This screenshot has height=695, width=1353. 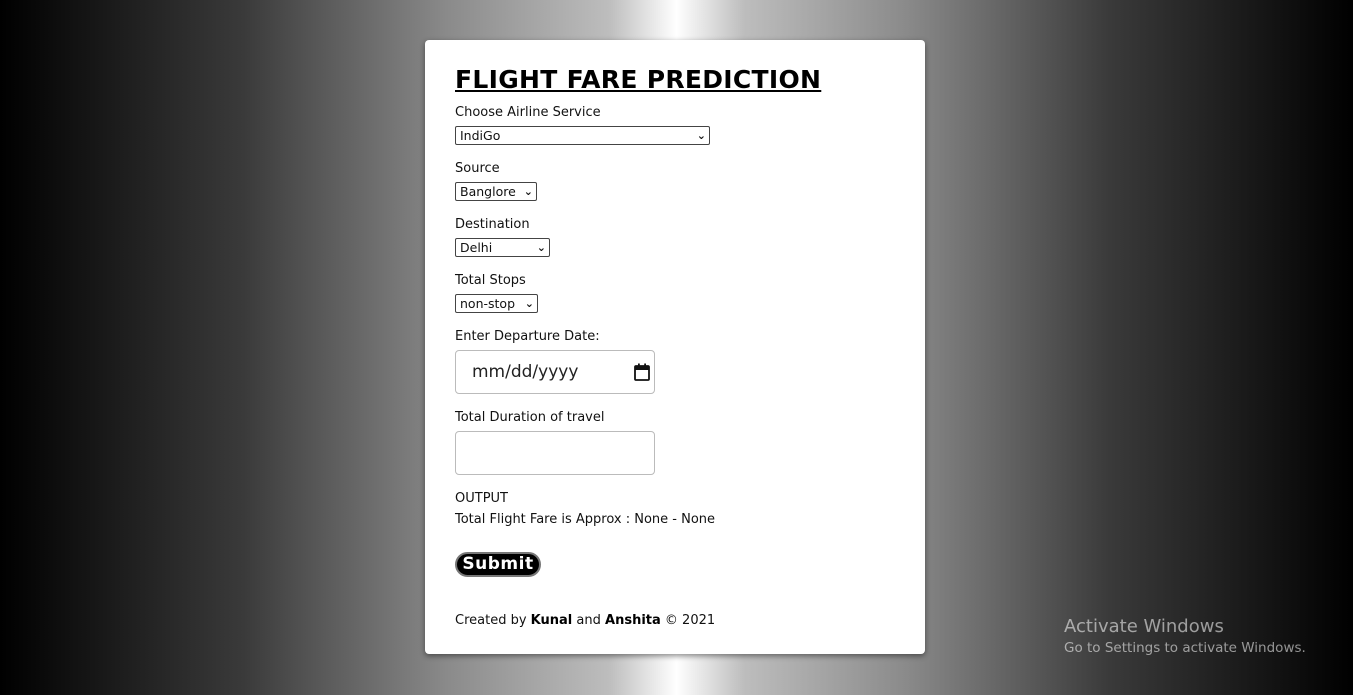 What do you see at coordinates (487, 303) in the screenshot?
I see `stops-select-value: non-stop` at bounding box center [487, 303].